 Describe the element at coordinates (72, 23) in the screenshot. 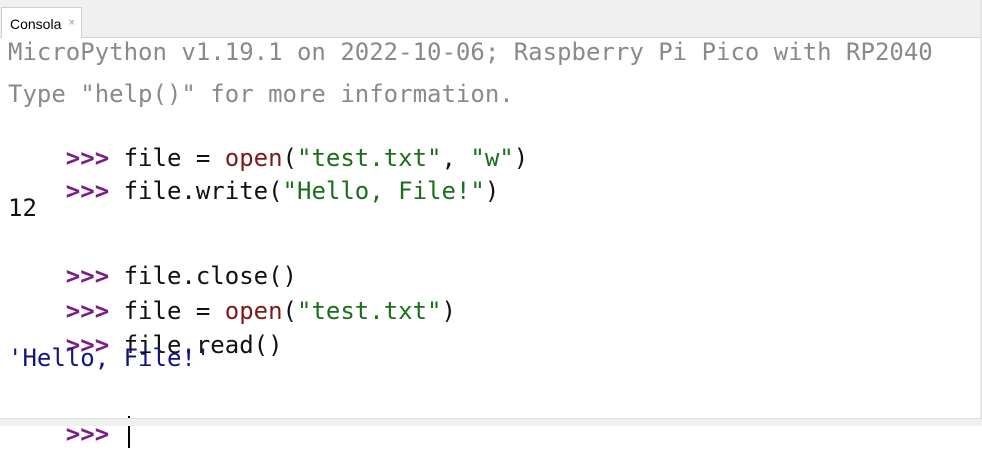

I see `close-icon: ×` at that location.